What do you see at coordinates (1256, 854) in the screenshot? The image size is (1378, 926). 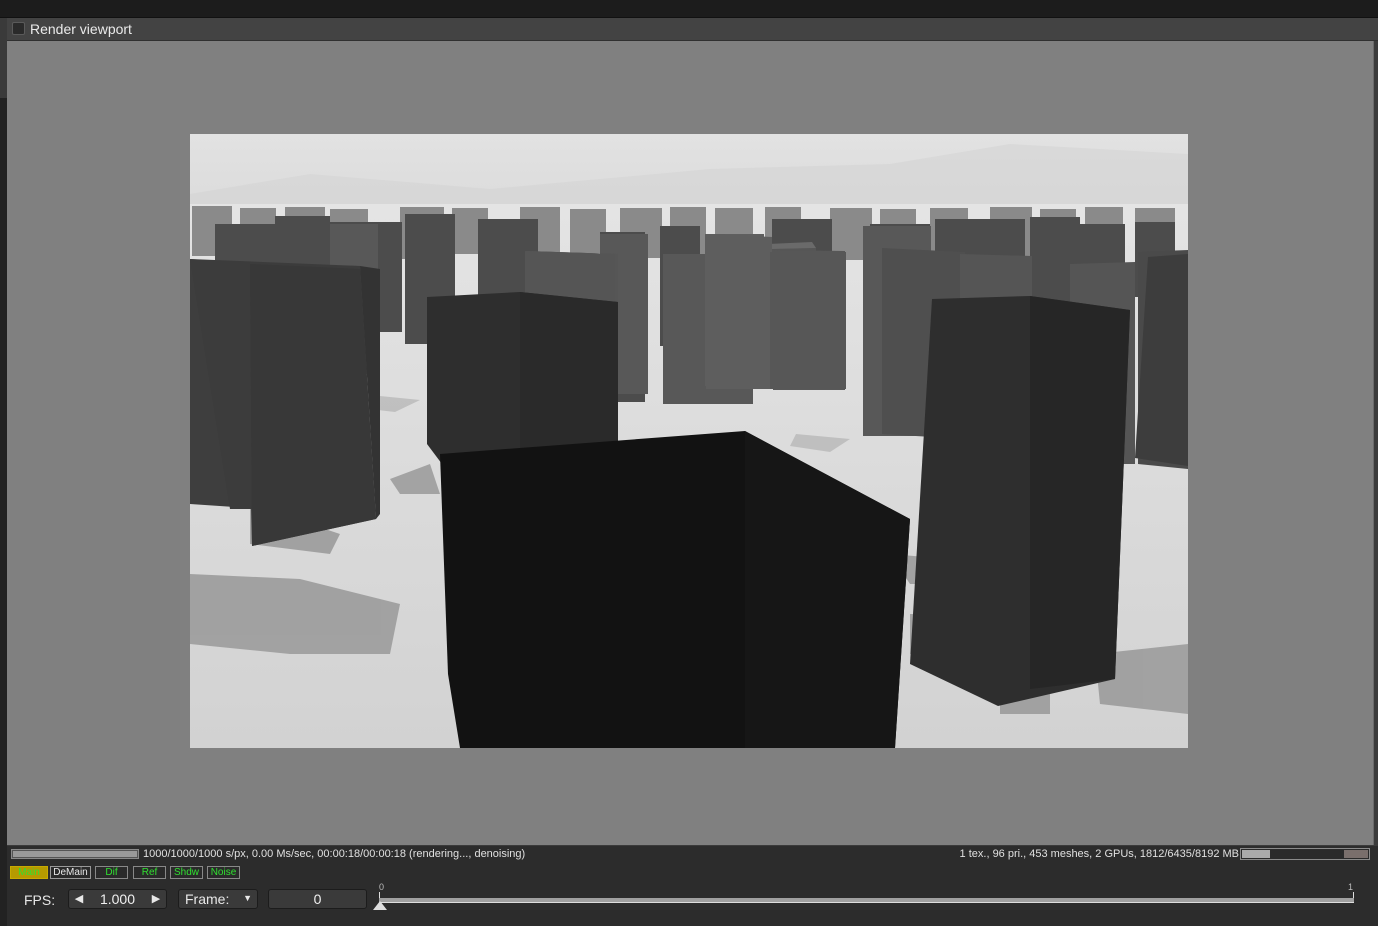 I see `gpu-memory-used` at bounding box center [1256, 854].